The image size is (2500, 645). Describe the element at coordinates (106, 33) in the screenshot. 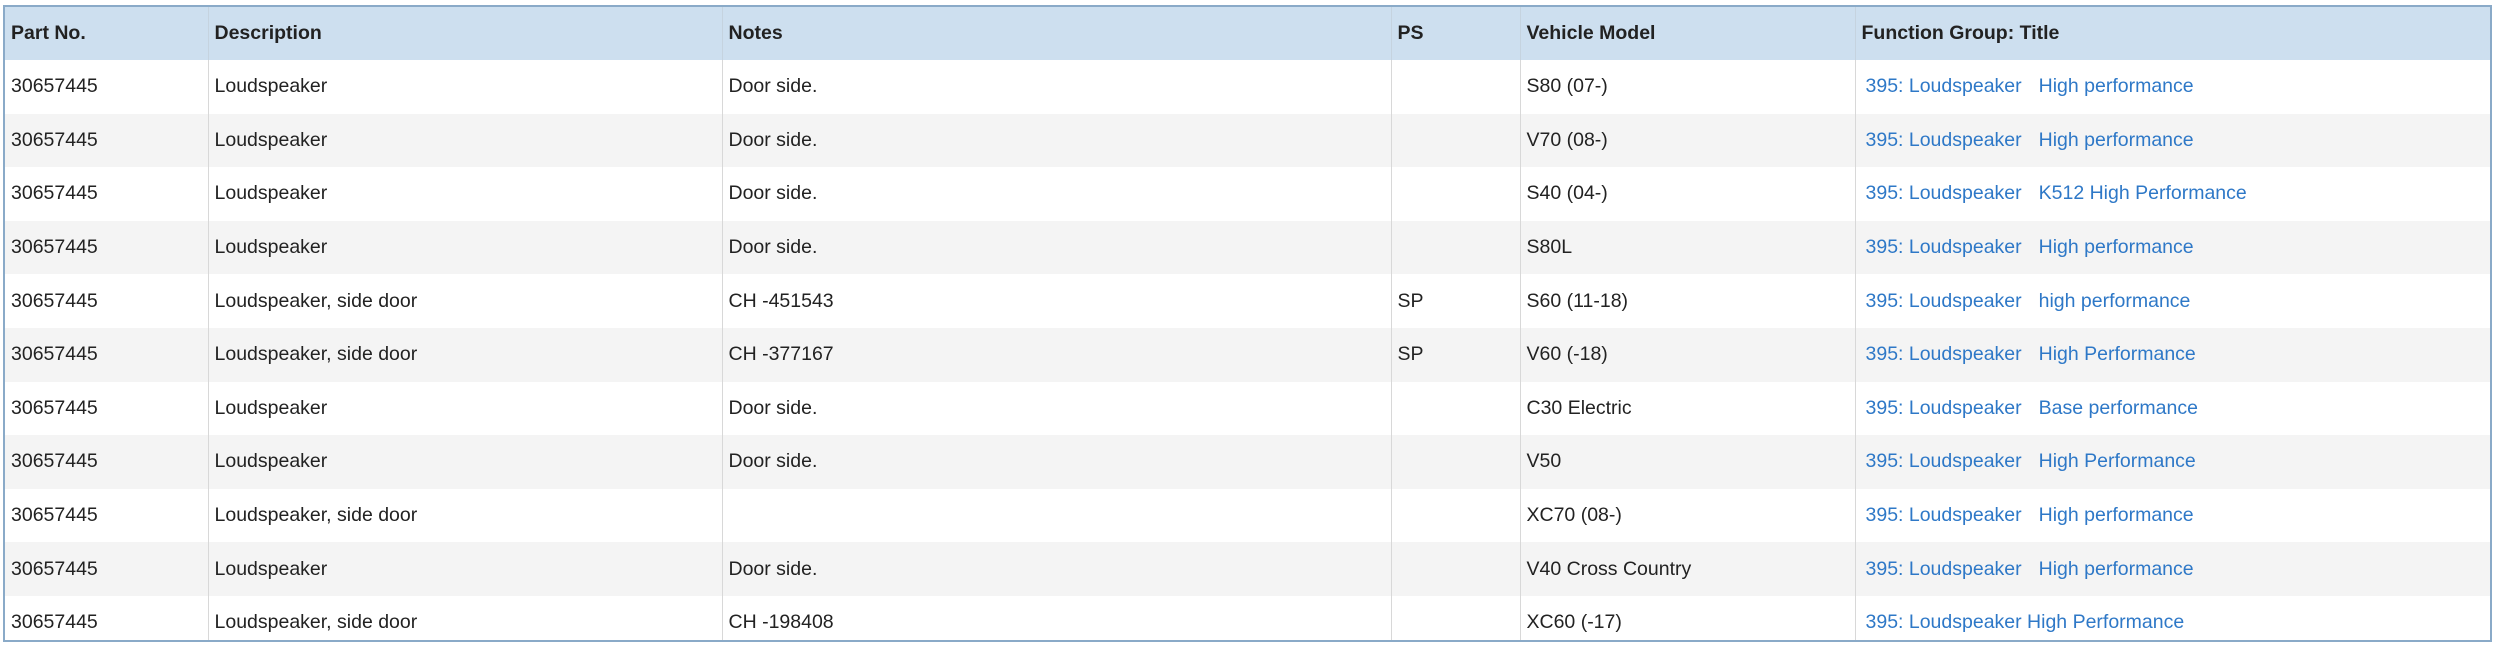

I see `header-part-no: Part No.` at that location.